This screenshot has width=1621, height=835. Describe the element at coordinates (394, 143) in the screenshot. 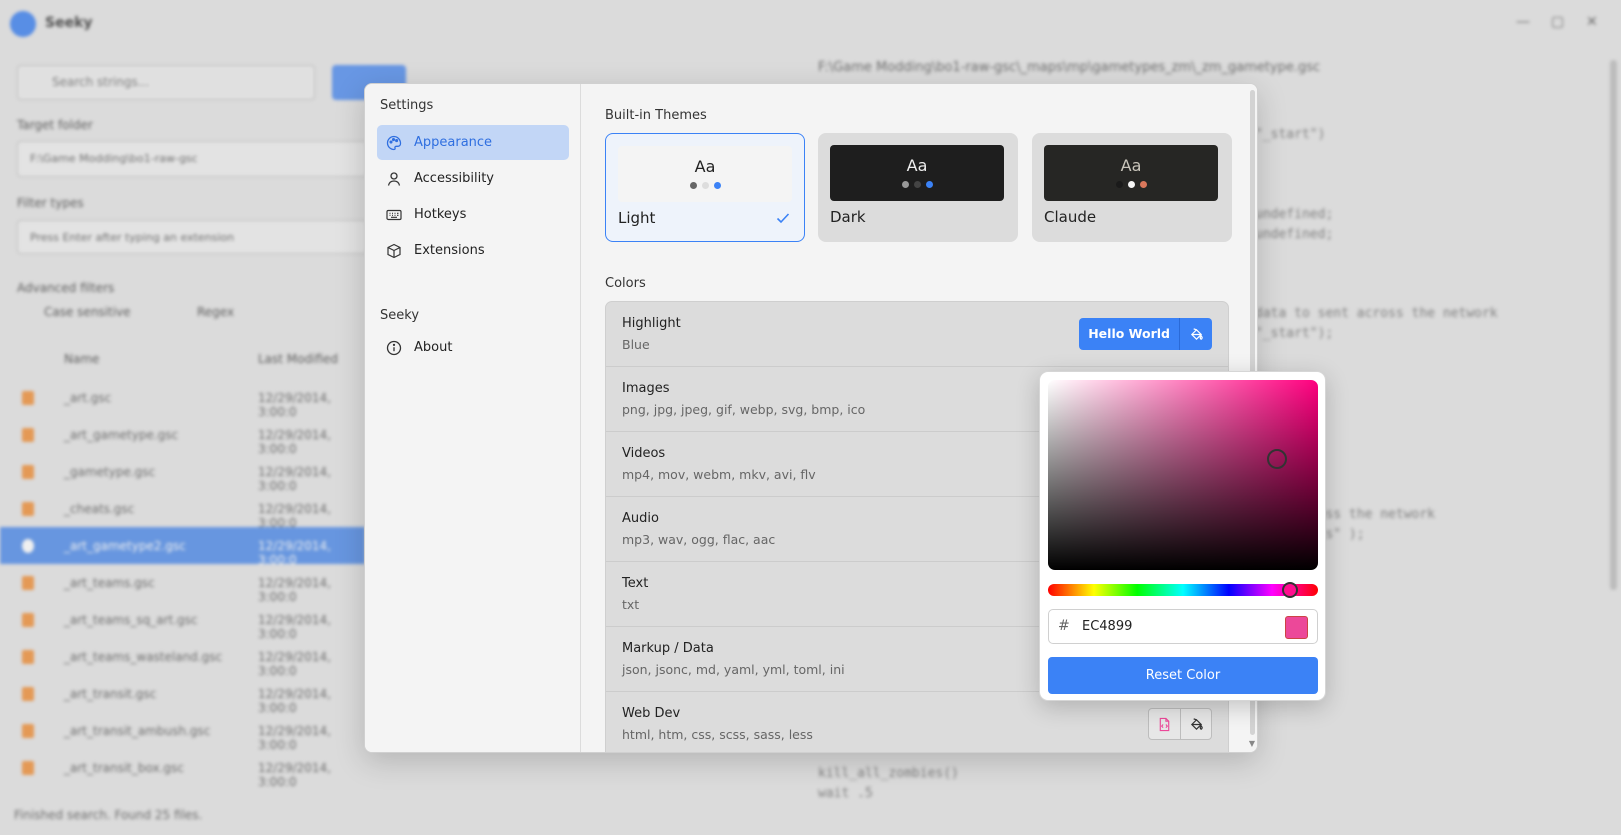

I see `palette-icon` at that location.